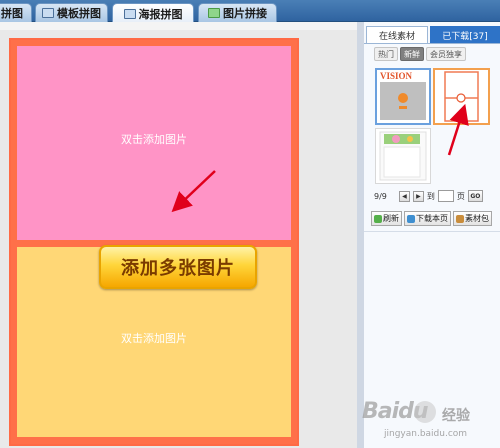  Describe the element at coordinates (79, 13) in the screenshot. I see `tab-template-puzzle-label: 模板拼图` at that location.